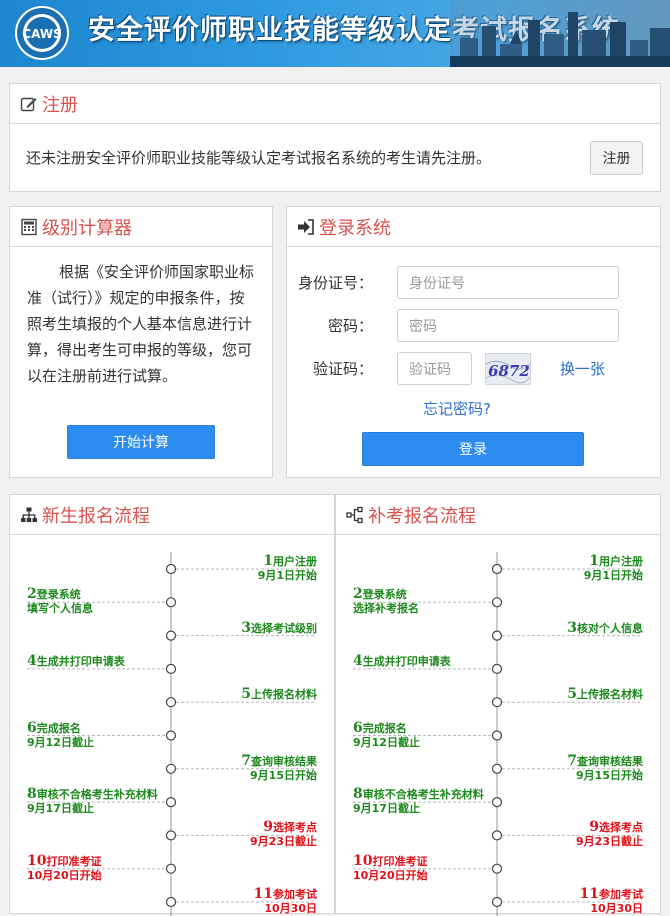 The width and height of the screenshot is (670, 916). Describe the element at coordinates (572, 694) in the screenshot. I see `flow-step-number: 5` at that location.